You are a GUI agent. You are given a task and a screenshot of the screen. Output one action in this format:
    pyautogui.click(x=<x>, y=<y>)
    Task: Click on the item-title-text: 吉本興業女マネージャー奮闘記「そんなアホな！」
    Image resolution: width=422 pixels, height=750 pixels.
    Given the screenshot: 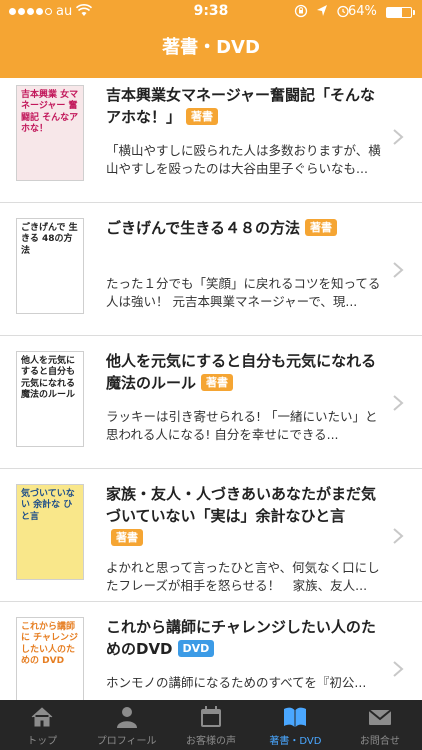 What is the action you would take?
    pyautogui.click(x=240, y=106)
    